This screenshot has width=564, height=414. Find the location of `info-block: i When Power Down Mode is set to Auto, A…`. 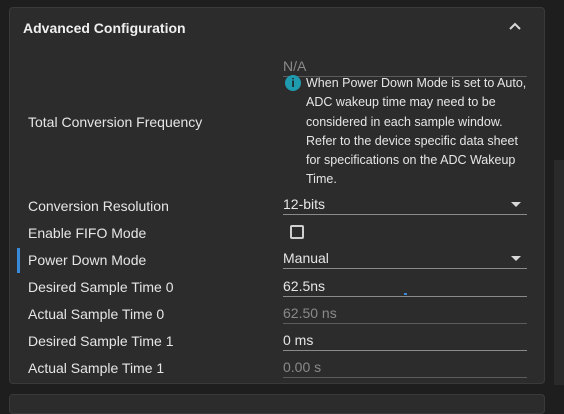

info-block: i When Power Down Mode is set to Auto, A… is located at coordinates (410, 132).